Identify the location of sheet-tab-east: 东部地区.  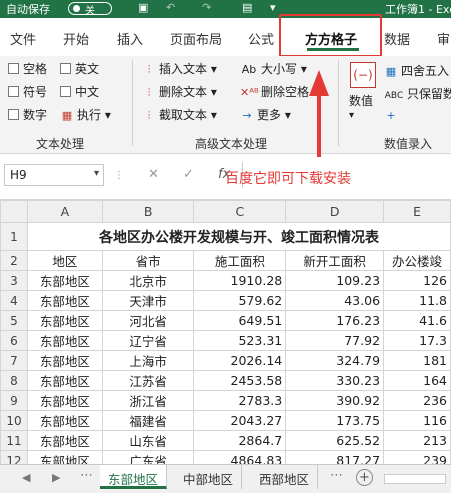
(134, 477).